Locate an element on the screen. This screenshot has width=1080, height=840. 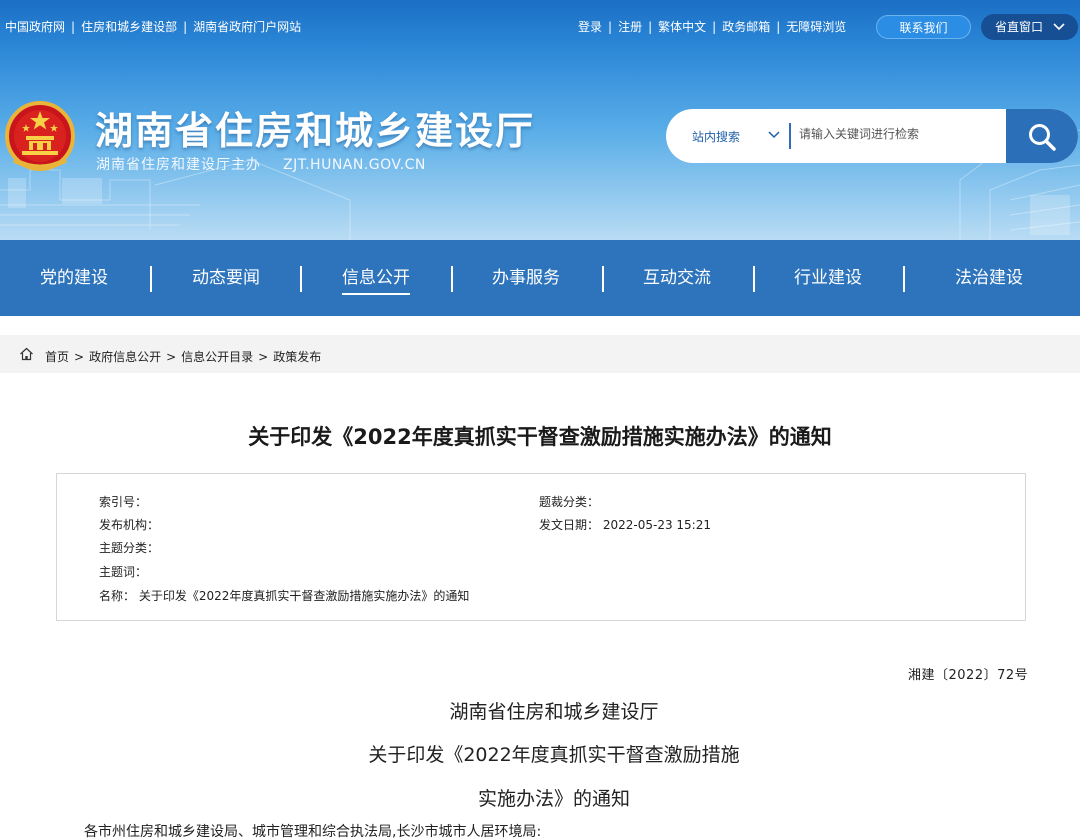
breadcrumb-home: 首页 is located at coordinates (57, 357).